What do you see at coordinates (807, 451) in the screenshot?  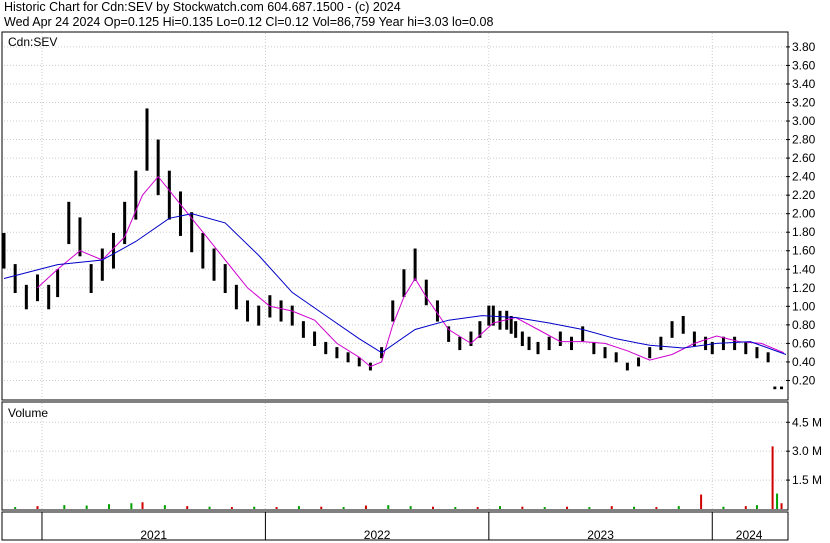 I see `volume-tick-label: 3.0 M` at bounding box center [807, 451].